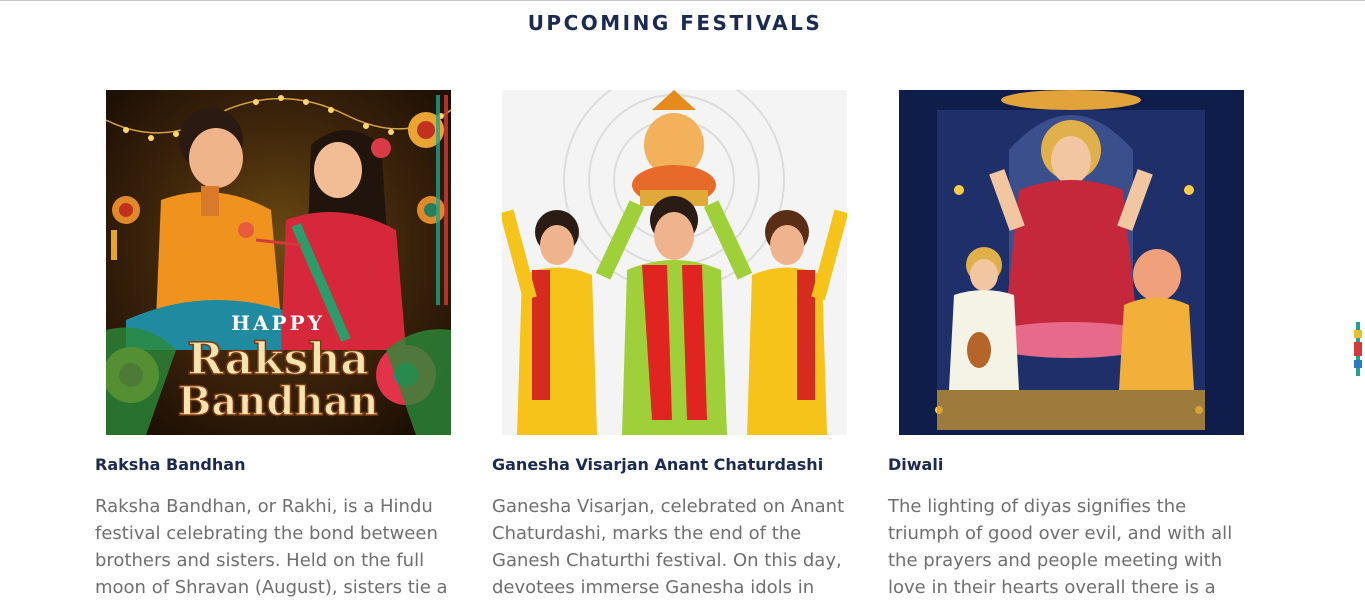  Describe the element at coordinates (672, 464) in the screenshot. I see `festival-title: Ganesha Visarjan Anant Chaturdashi` at that location.